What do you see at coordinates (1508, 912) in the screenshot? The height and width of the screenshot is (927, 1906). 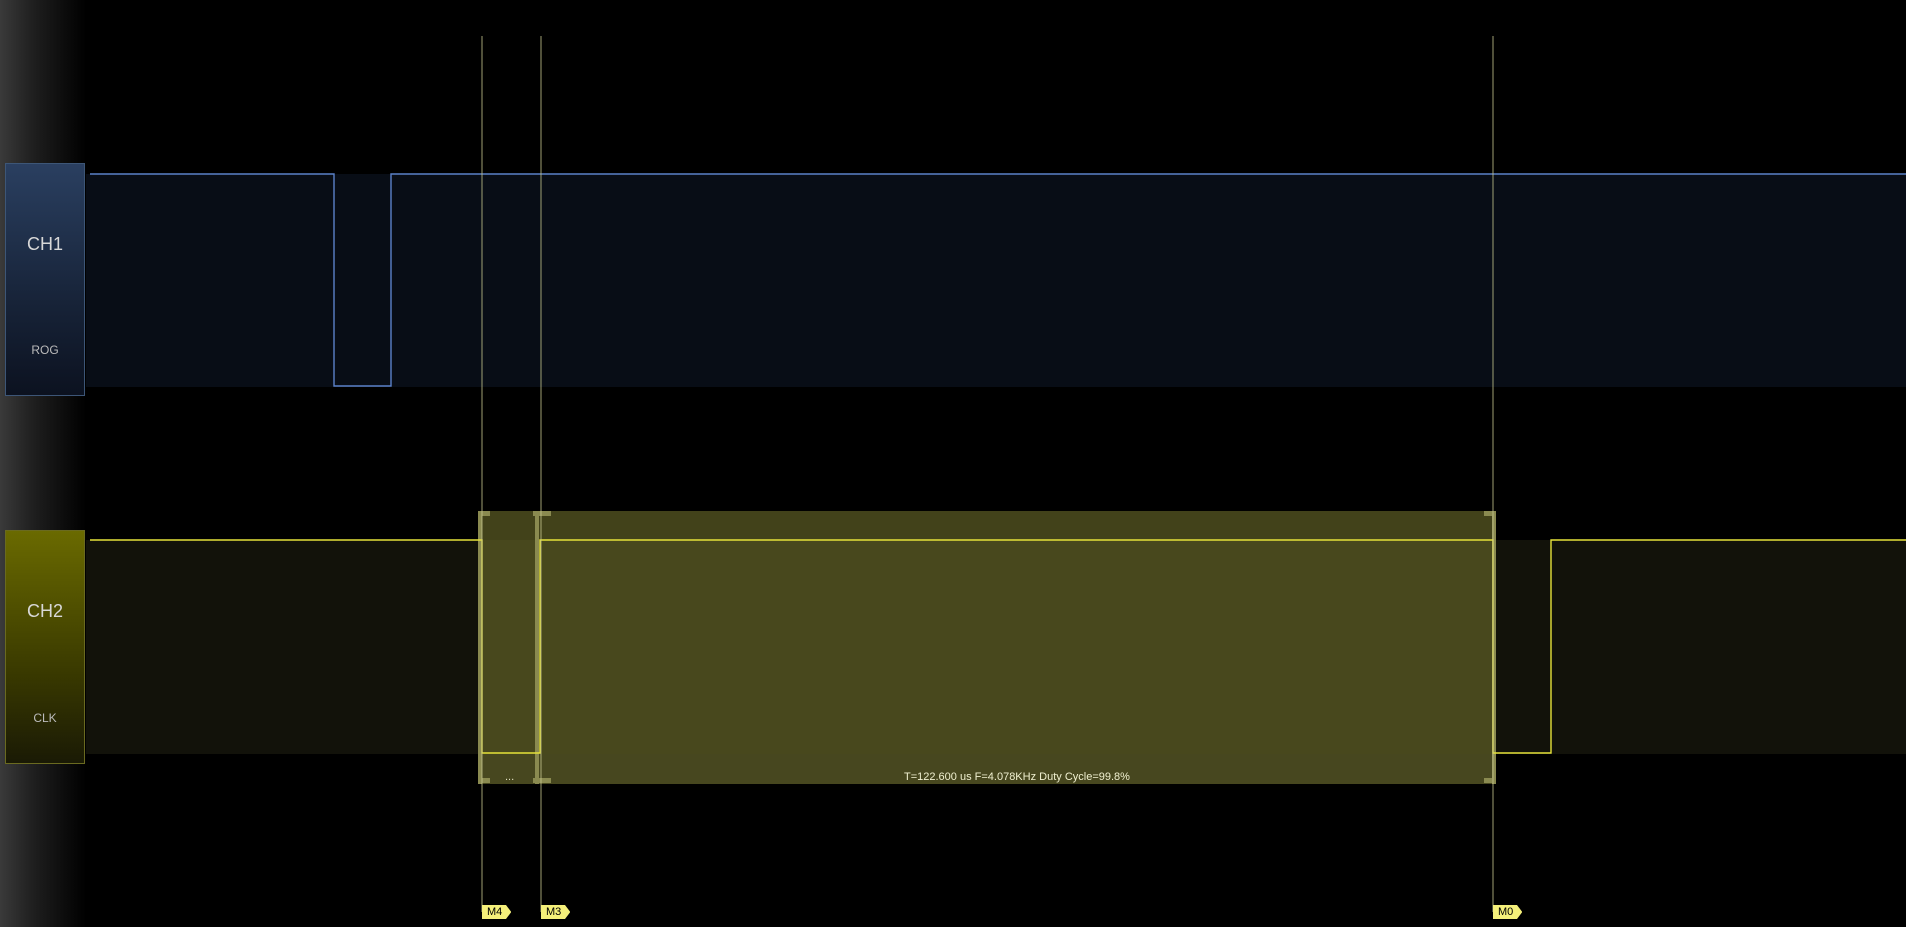 I see `marker-tag-m0: M0` at bounding box center [1508, 912].